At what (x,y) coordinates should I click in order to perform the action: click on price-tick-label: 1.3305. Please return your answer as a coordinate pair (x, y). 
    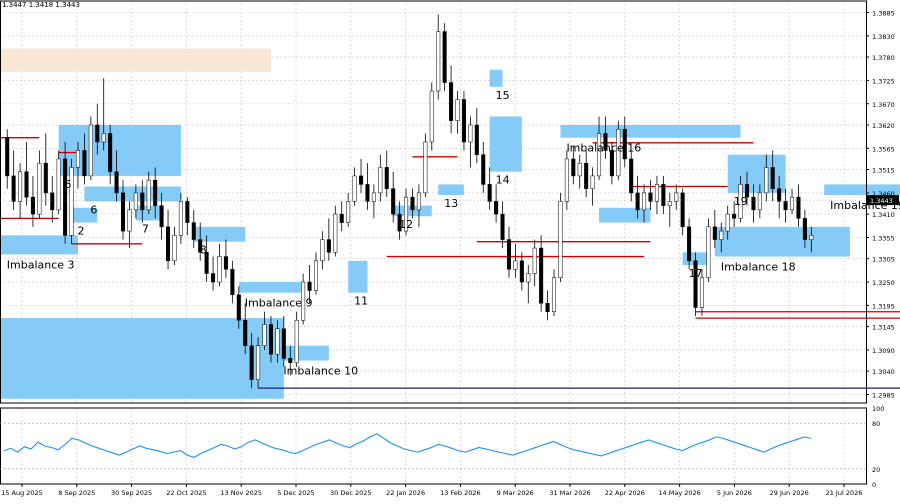
    Looking at the image, I should click on (883, 260).